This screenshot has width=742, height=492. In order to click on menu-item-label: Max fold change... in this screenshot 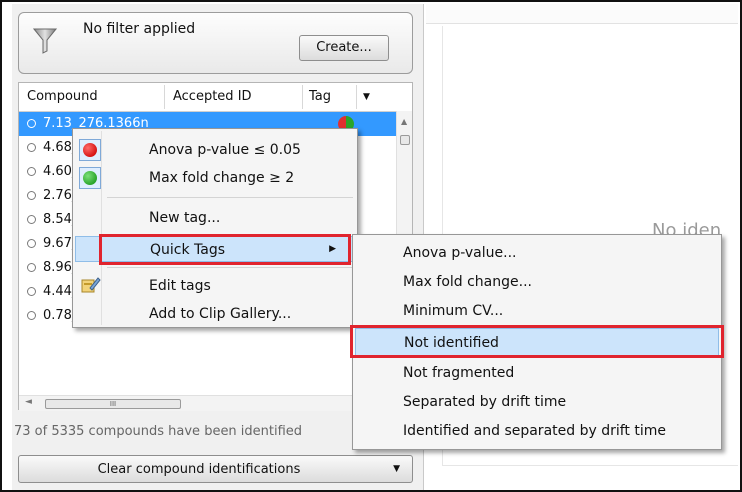, I will do `click(467, 282)`.